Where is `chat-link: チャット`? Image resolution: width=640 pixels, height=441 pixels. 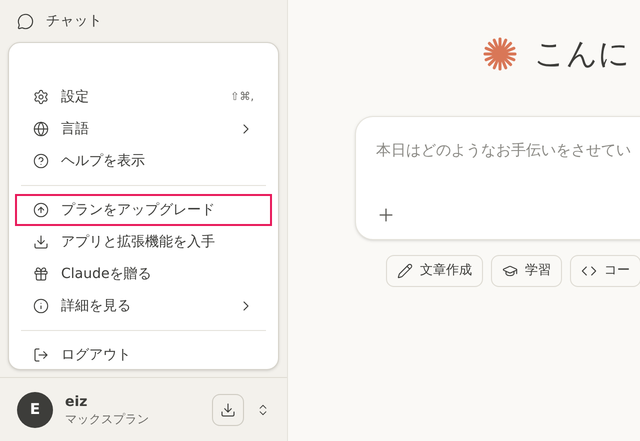 chat-link: チャット is located at coordinates (74, 21).